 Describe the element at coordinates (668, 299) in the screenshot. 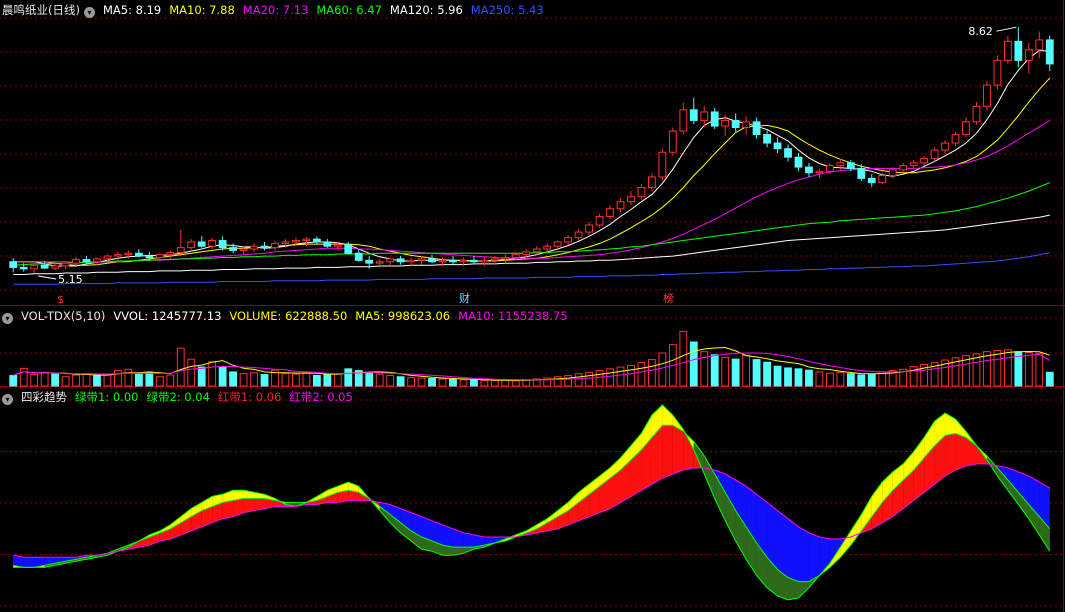

I see `event-marker-ranking: 榜` at that location.